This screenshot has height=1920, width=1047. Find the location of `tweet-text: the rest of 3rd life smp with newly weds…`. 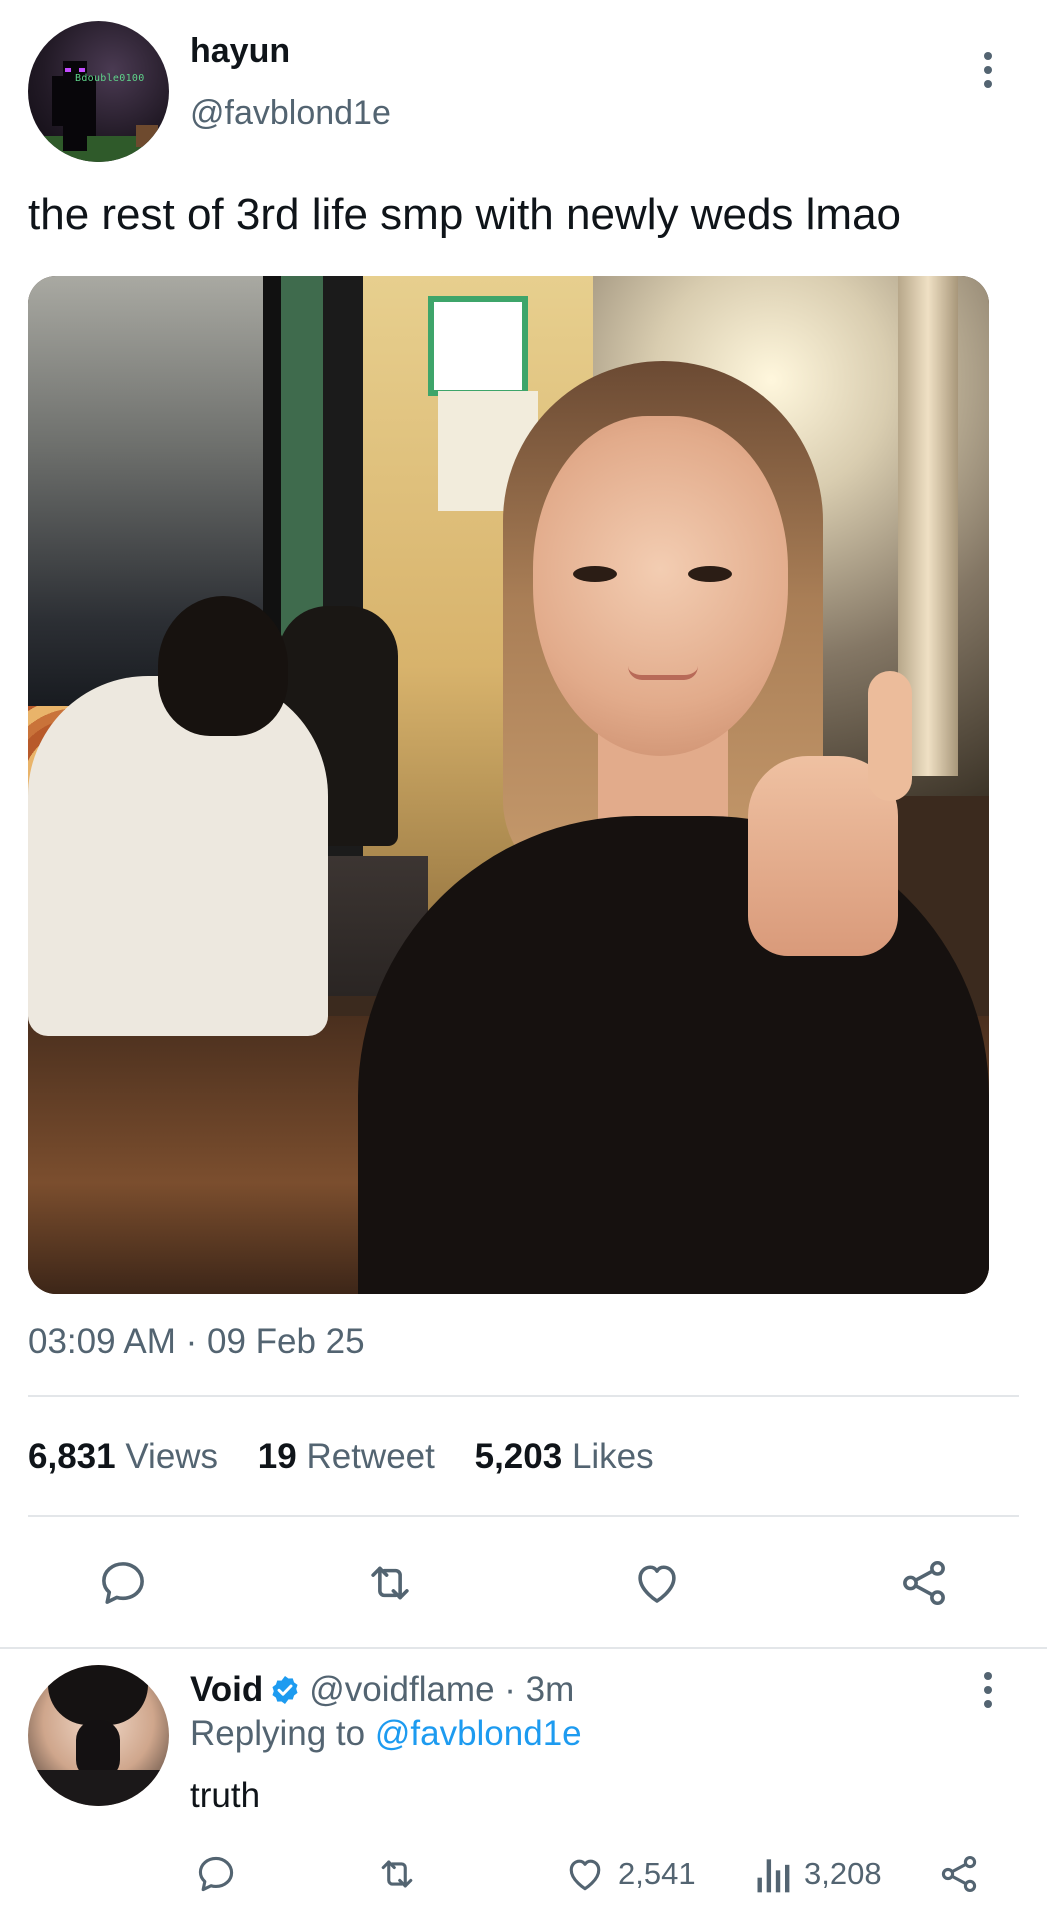

tweet-text: the rest of 3rd life smp with newly weds… is located at coordinates (465, 214).